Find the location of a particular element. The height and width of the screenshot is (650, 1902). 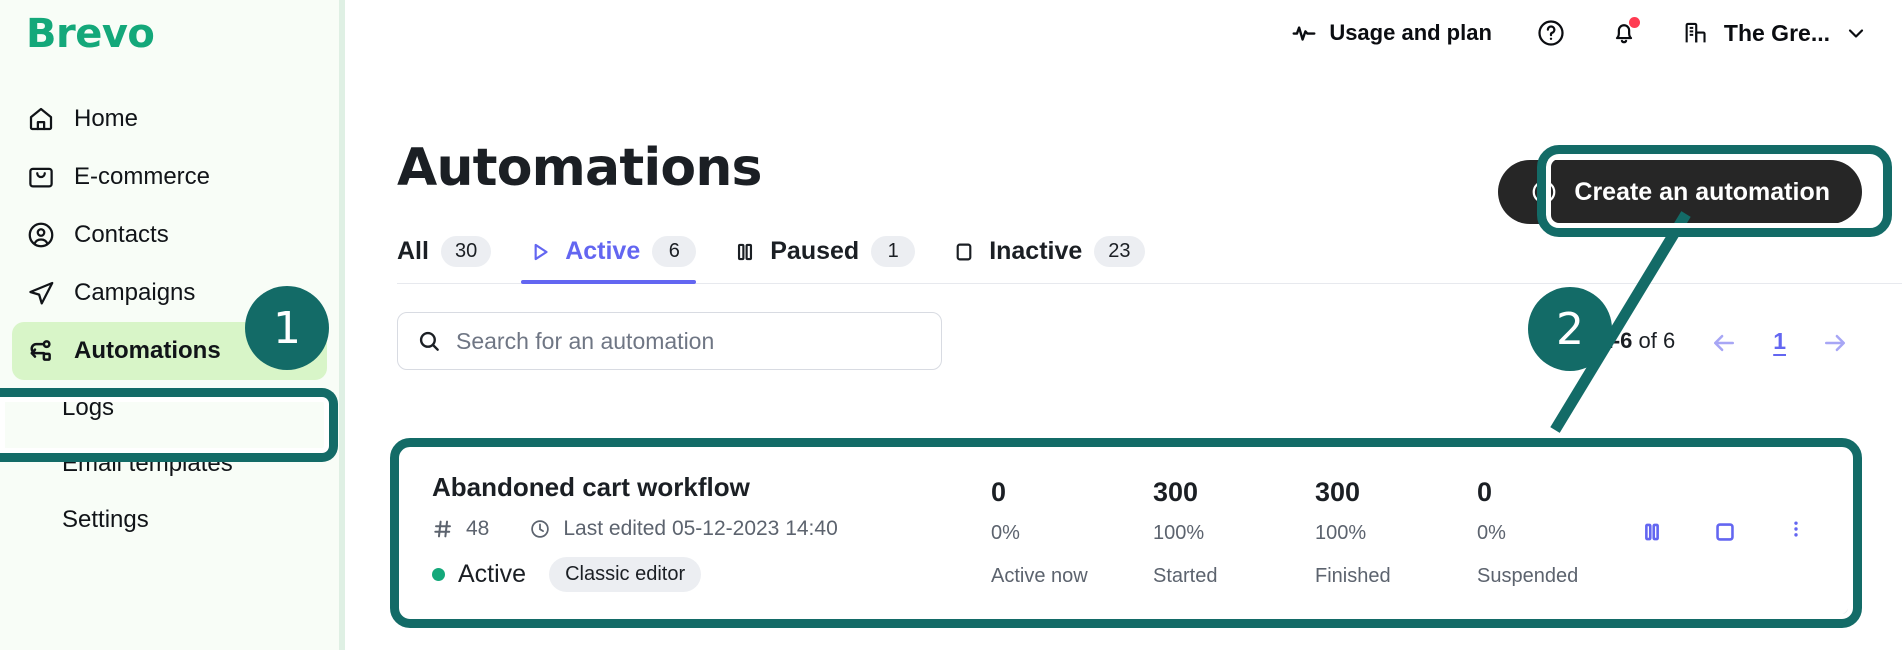

sidebar-item-automations: Automations is located at coordinates (185, 351).